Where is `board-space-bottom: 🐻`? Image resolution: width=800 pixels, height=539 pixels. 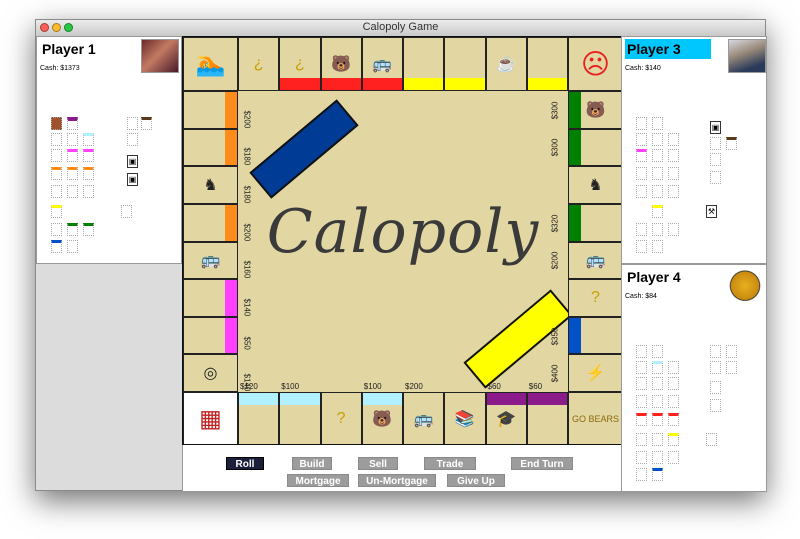
board-space-bottom: 🐻 is located at coordinates (382, 418).